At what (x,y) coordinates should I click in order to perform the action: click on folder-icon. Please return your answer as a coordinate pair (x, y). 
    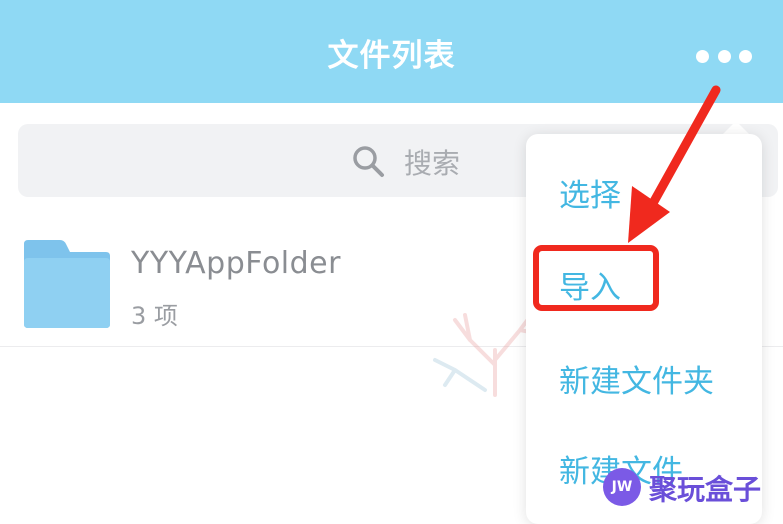
    Looking at the image, I should click on (67, 284).